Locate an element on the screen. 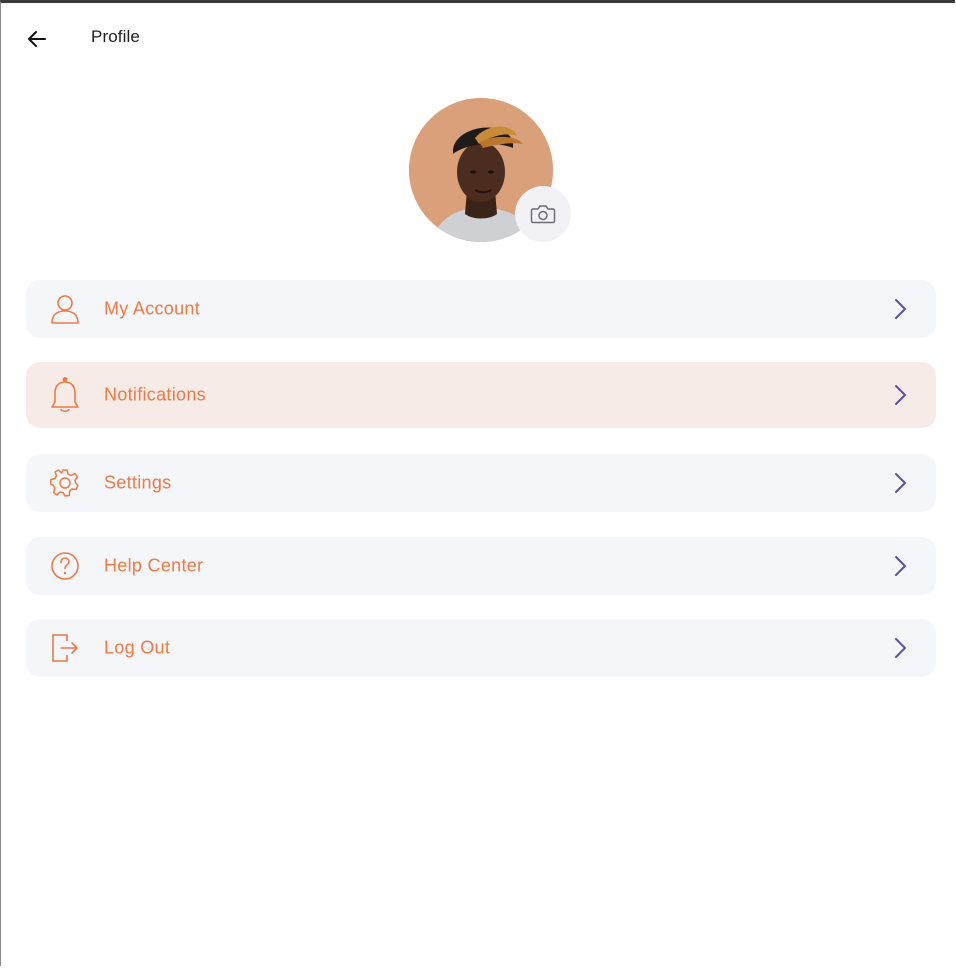 This screenshot has width=956, height=968. change-photo-button is located at coordinates (543, 214).